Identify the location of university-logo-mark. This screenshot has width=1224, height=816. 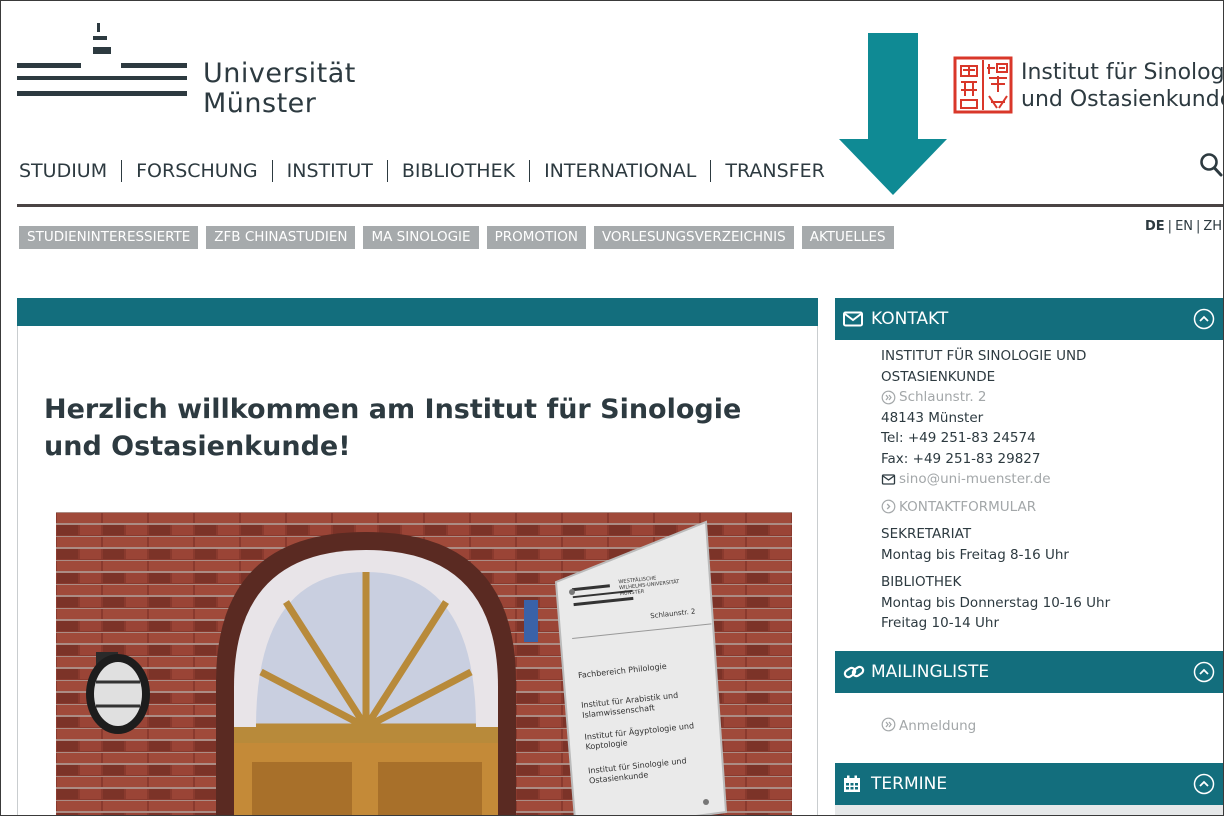
(102, 59).